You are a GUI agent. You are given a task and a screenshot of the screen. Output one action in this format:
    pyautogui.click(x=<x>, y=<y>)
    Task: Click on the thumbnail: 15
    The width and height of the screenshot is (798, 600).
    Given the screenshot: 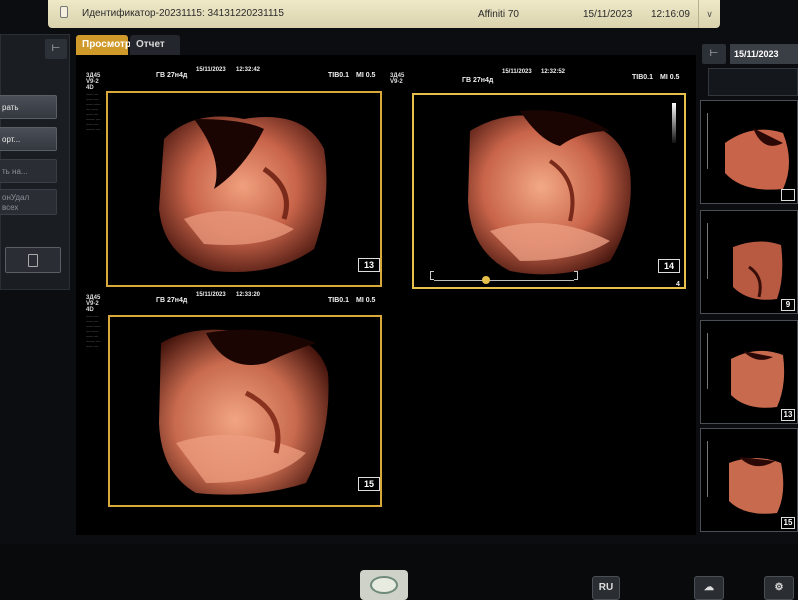 What is the action you would take?
    pyautogui.click(x=749, y=480)
    